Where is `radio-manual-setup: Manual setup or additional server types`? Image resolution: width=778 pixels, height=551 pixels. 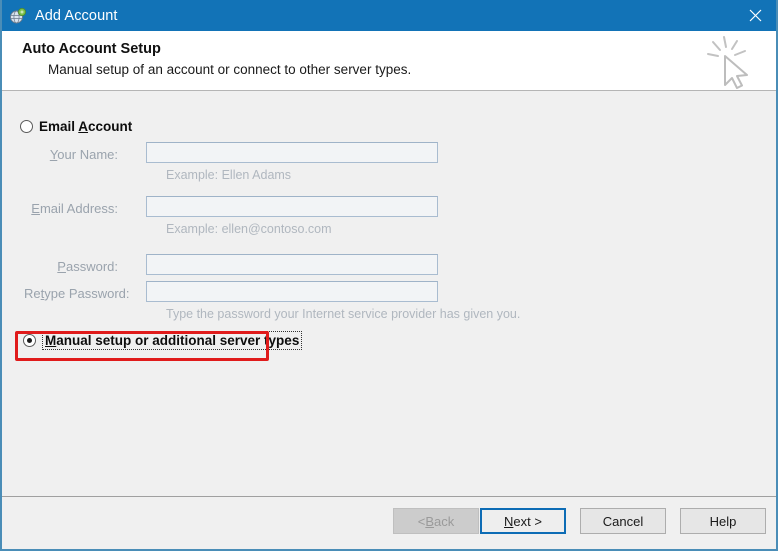 radio-manual-setup: Manual setup or additional server types is located at coordinates (163, 340).